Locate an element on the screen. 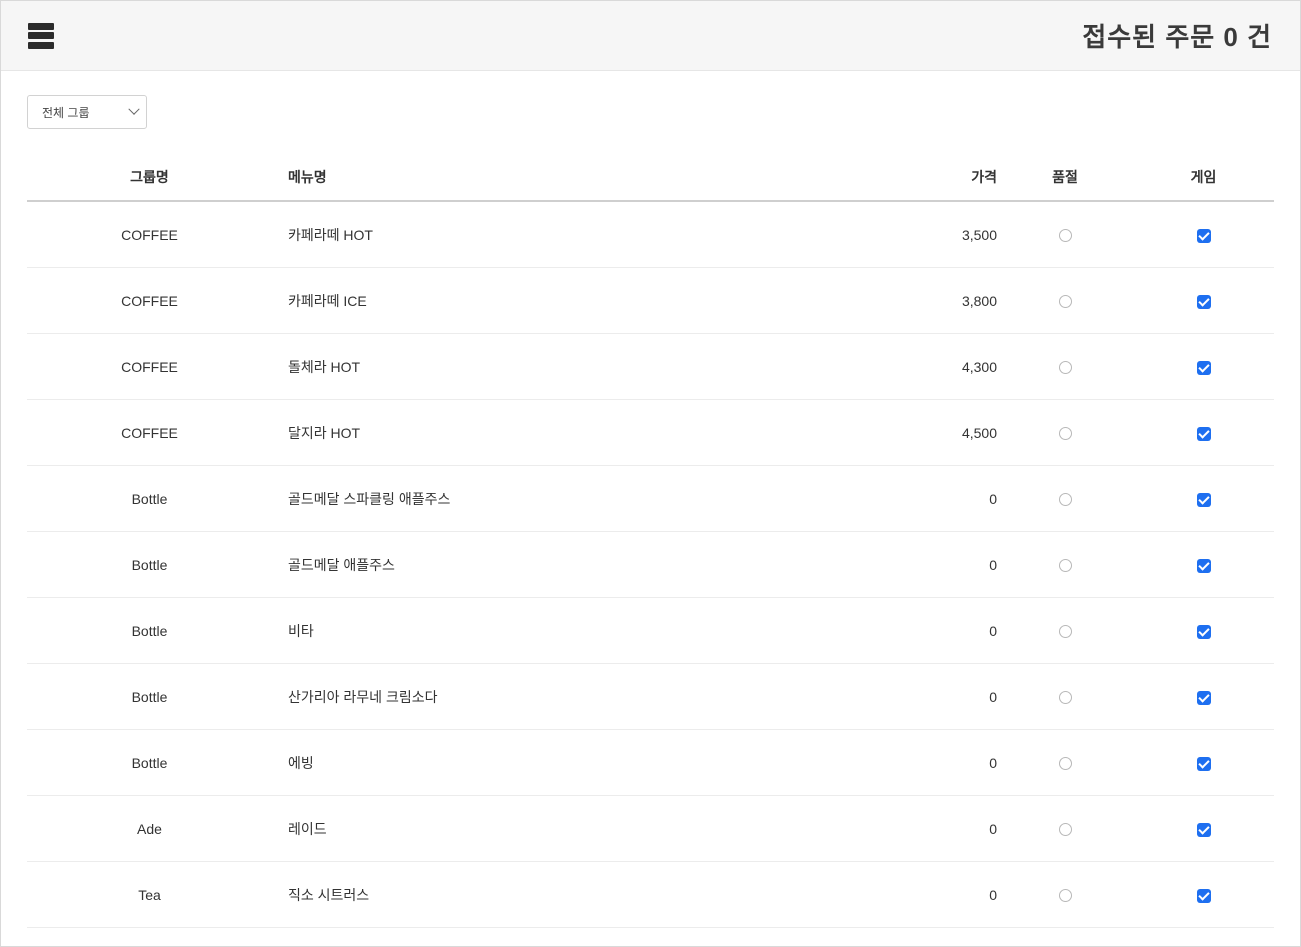  table-row: Tea 직소 시트러스 0 is located at coordinates (650, 894).